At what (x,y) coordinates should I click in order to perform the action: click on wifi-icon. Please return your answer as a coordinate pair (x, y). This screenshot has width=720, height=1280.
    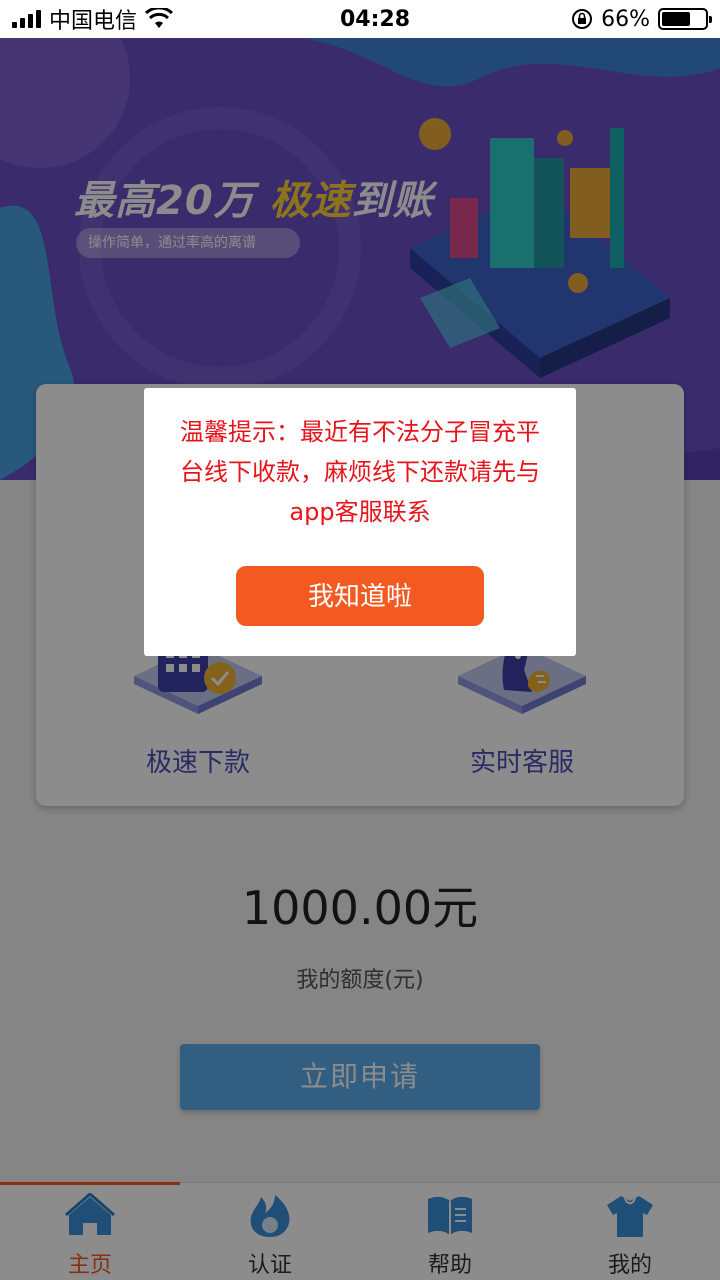
    Looking at the image, I should click on (159, 18).